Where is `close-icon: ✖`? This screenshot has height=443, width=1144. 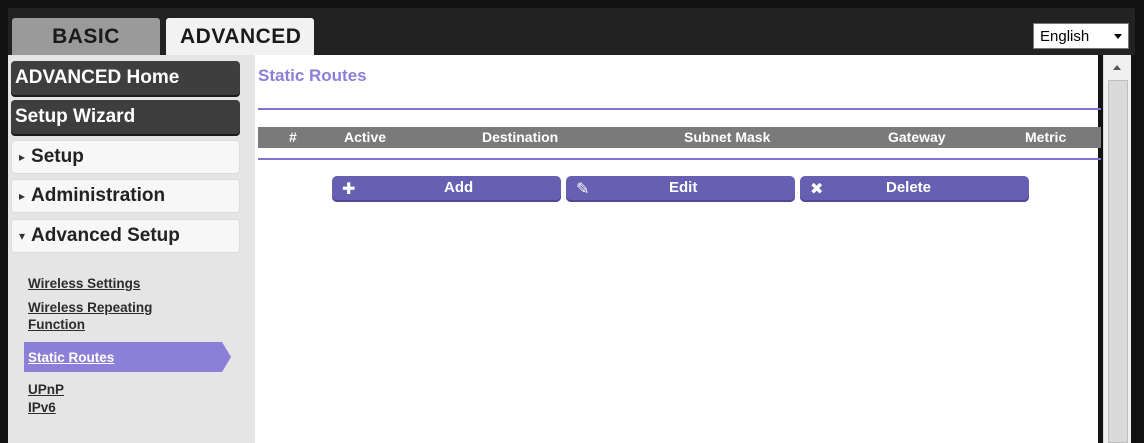 close-icon: ✖ is located at coordinates (817, 189).